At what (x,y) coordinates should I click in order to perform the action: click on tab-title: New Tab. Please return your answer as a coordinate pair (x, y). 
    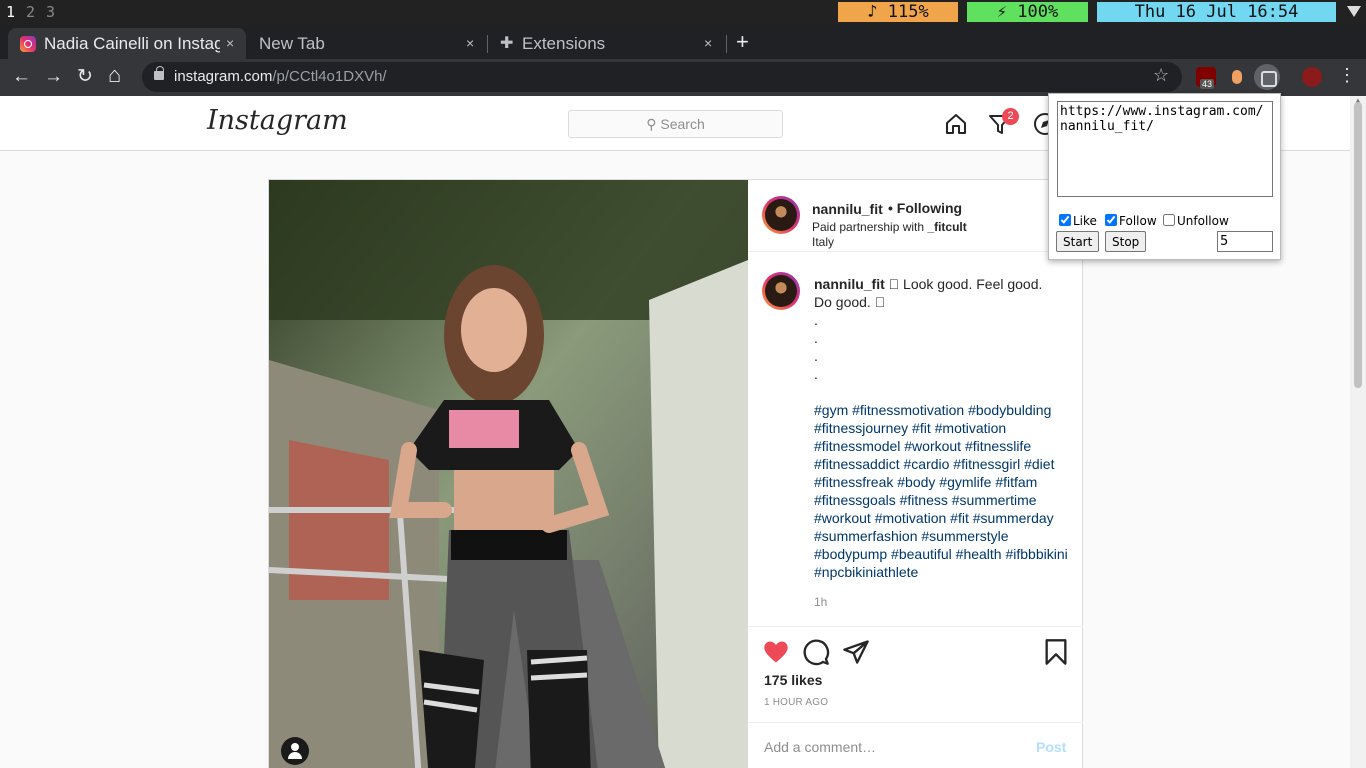
    Looking at the image, I should click on (292, 43).